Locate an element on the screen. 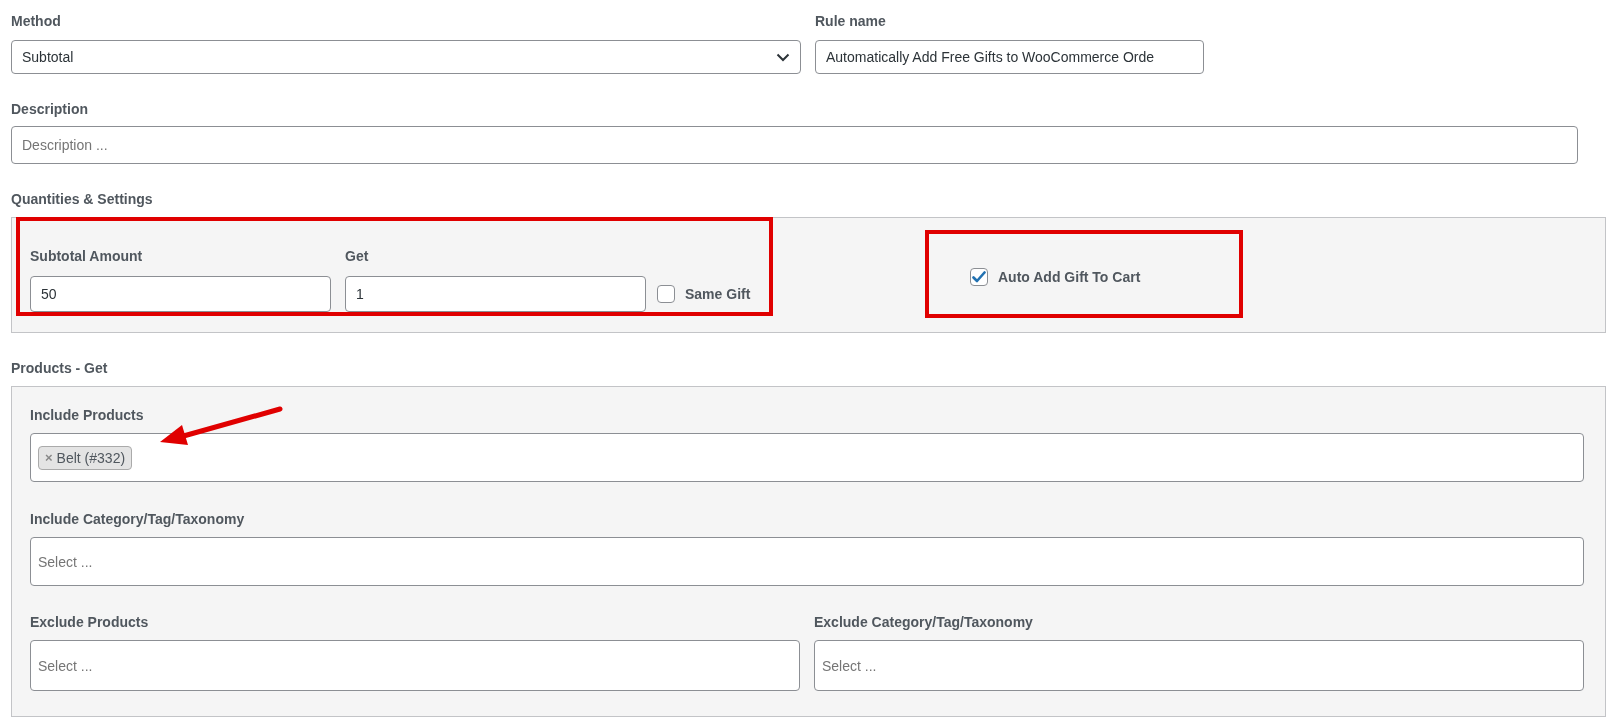 The width and height of the screenshot is (1614, 720). method-select: Subtotal is located at coordinates (406, 57).